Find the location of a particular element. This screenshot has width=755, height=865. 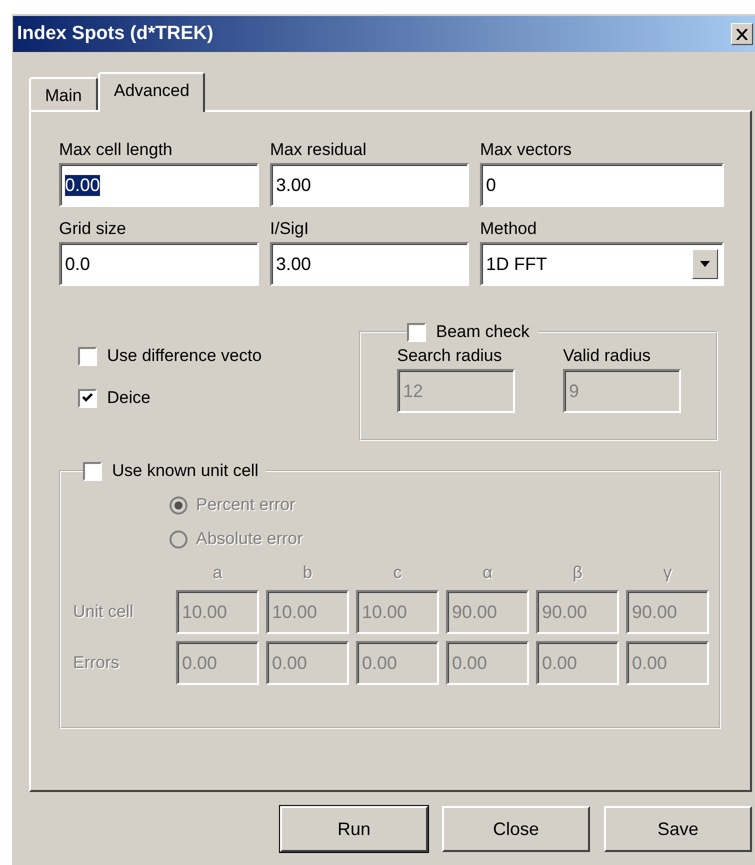

close-button is located at coordinates (742, 34).